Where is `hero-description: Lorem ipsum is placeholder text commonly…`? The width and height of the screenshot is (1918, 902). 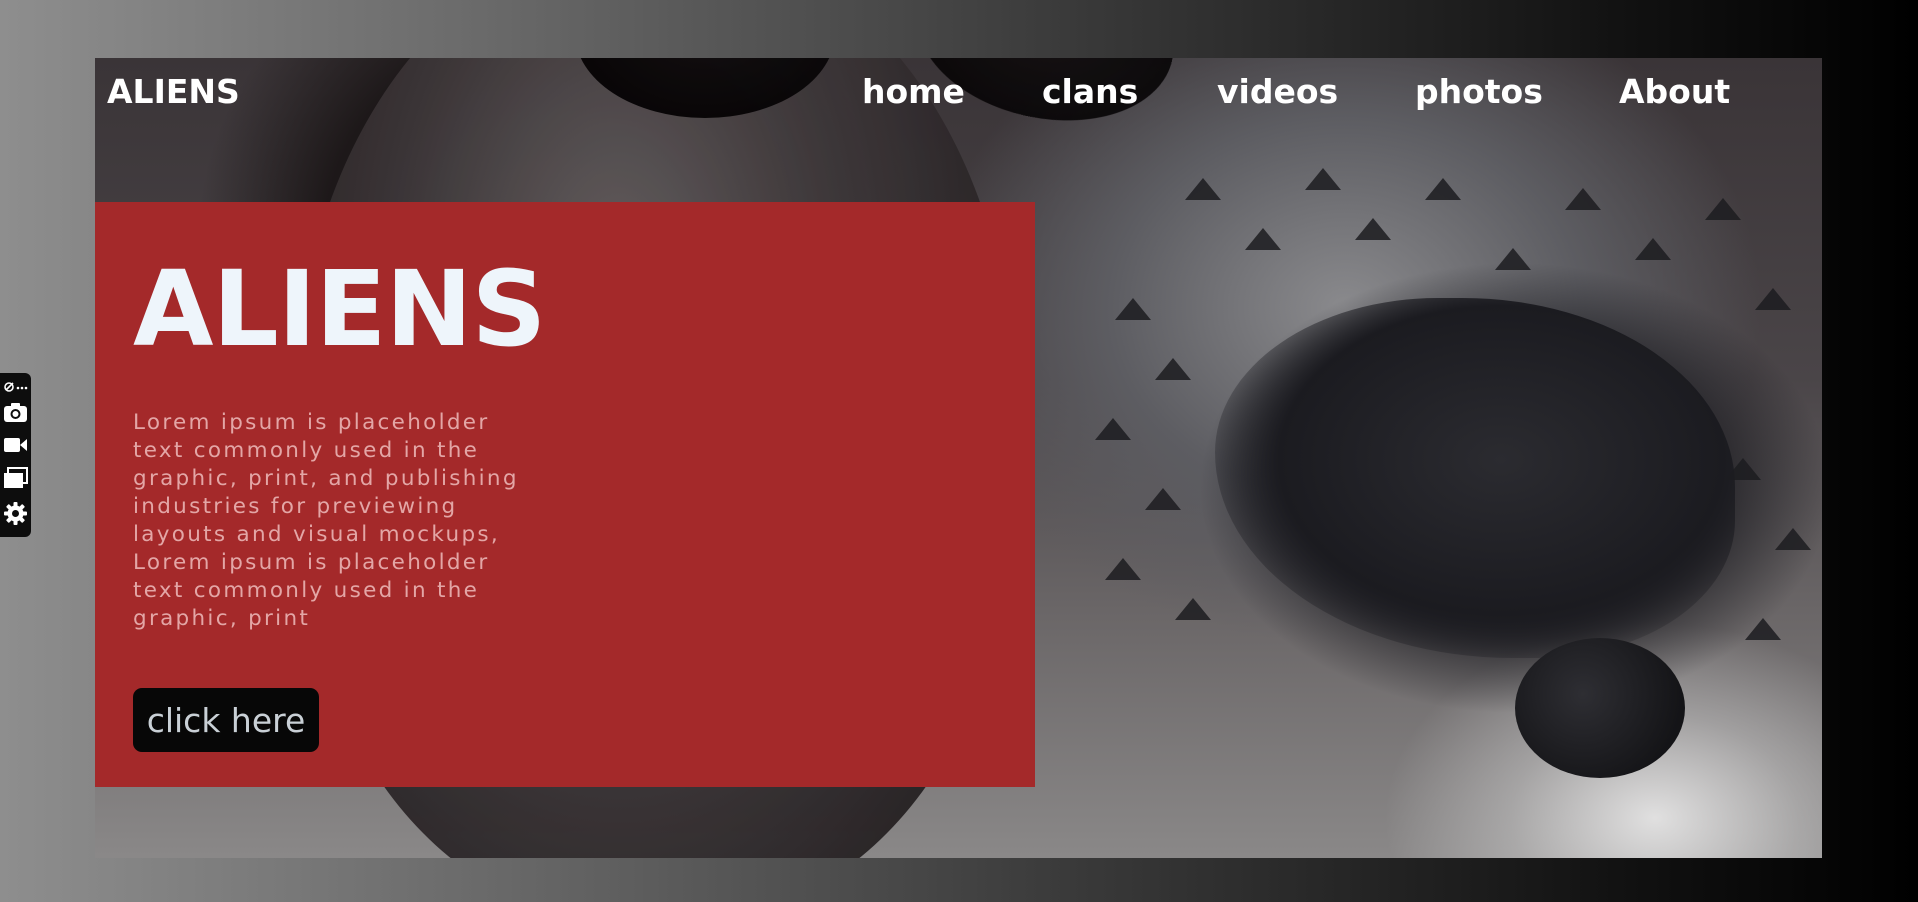
hero-description: Lorem ipsum is placeholder text commonly… is located at coordinates (326, 520).